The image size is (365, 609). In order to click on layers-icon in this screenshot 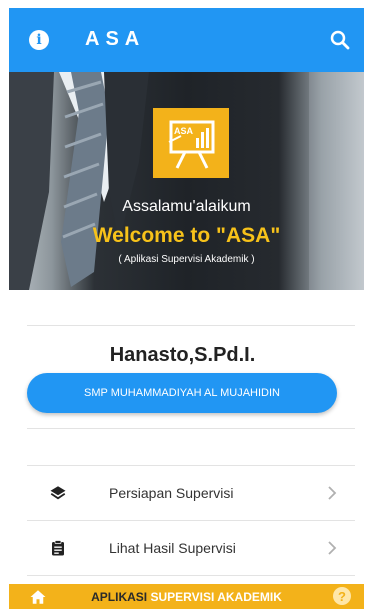, I will do `click(58, 493)`.